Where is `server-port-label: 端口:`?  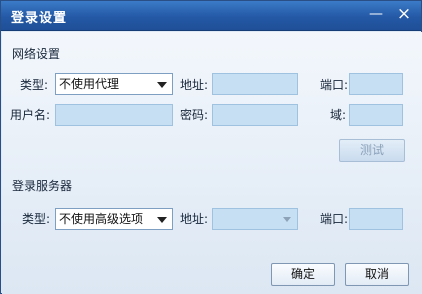 server-port-label: 端口: is located at coordinates (334, 219).